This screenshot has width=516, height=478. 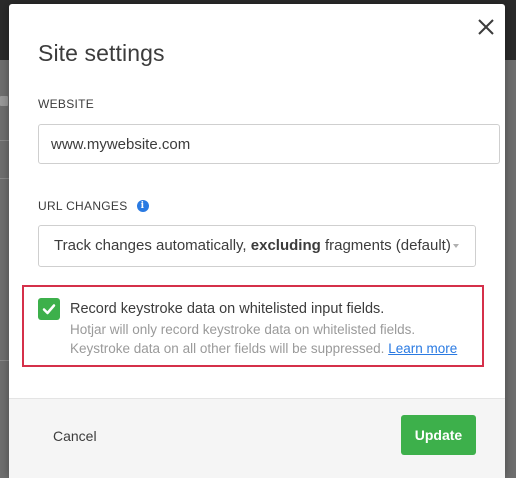 What do you see at coordinates (83, 206) in the screenshot?
I see `url-changes-label: URL CHANGES` at bounding box center [83, 206].